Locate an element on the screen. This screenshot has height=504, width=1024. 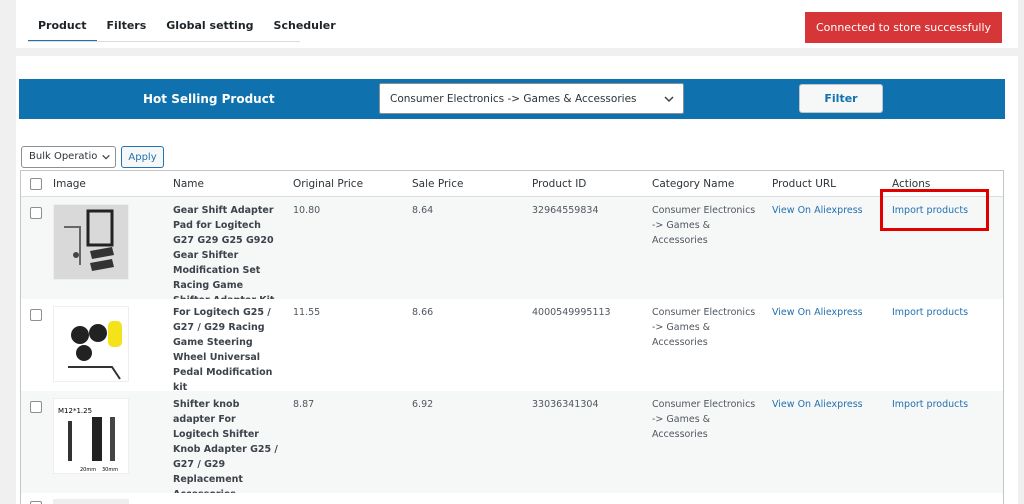
header-sale-price: Sale Price is located at coordinates (437, 184).